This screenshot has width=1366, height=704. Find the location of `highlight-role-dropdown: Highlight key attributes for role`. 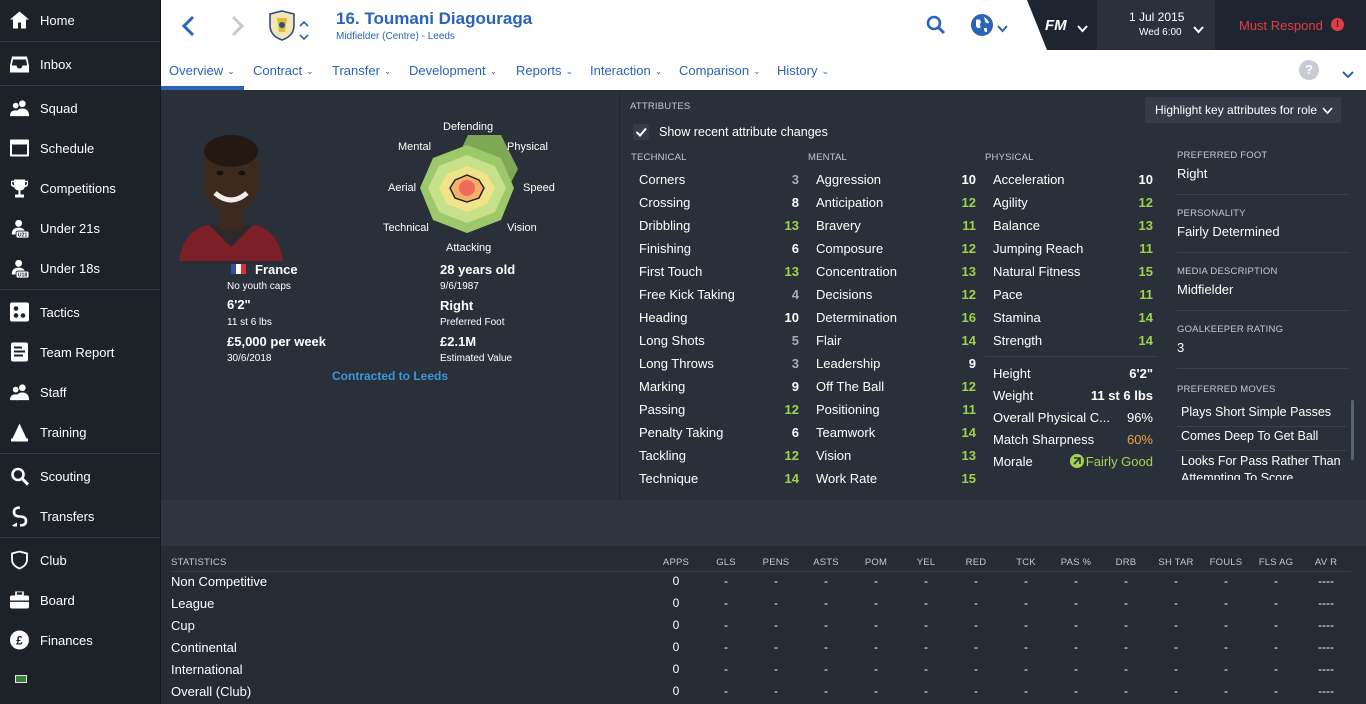

highlight-role-dropdown: Highlight key attributes for role is located at coordinates (1243, 110).